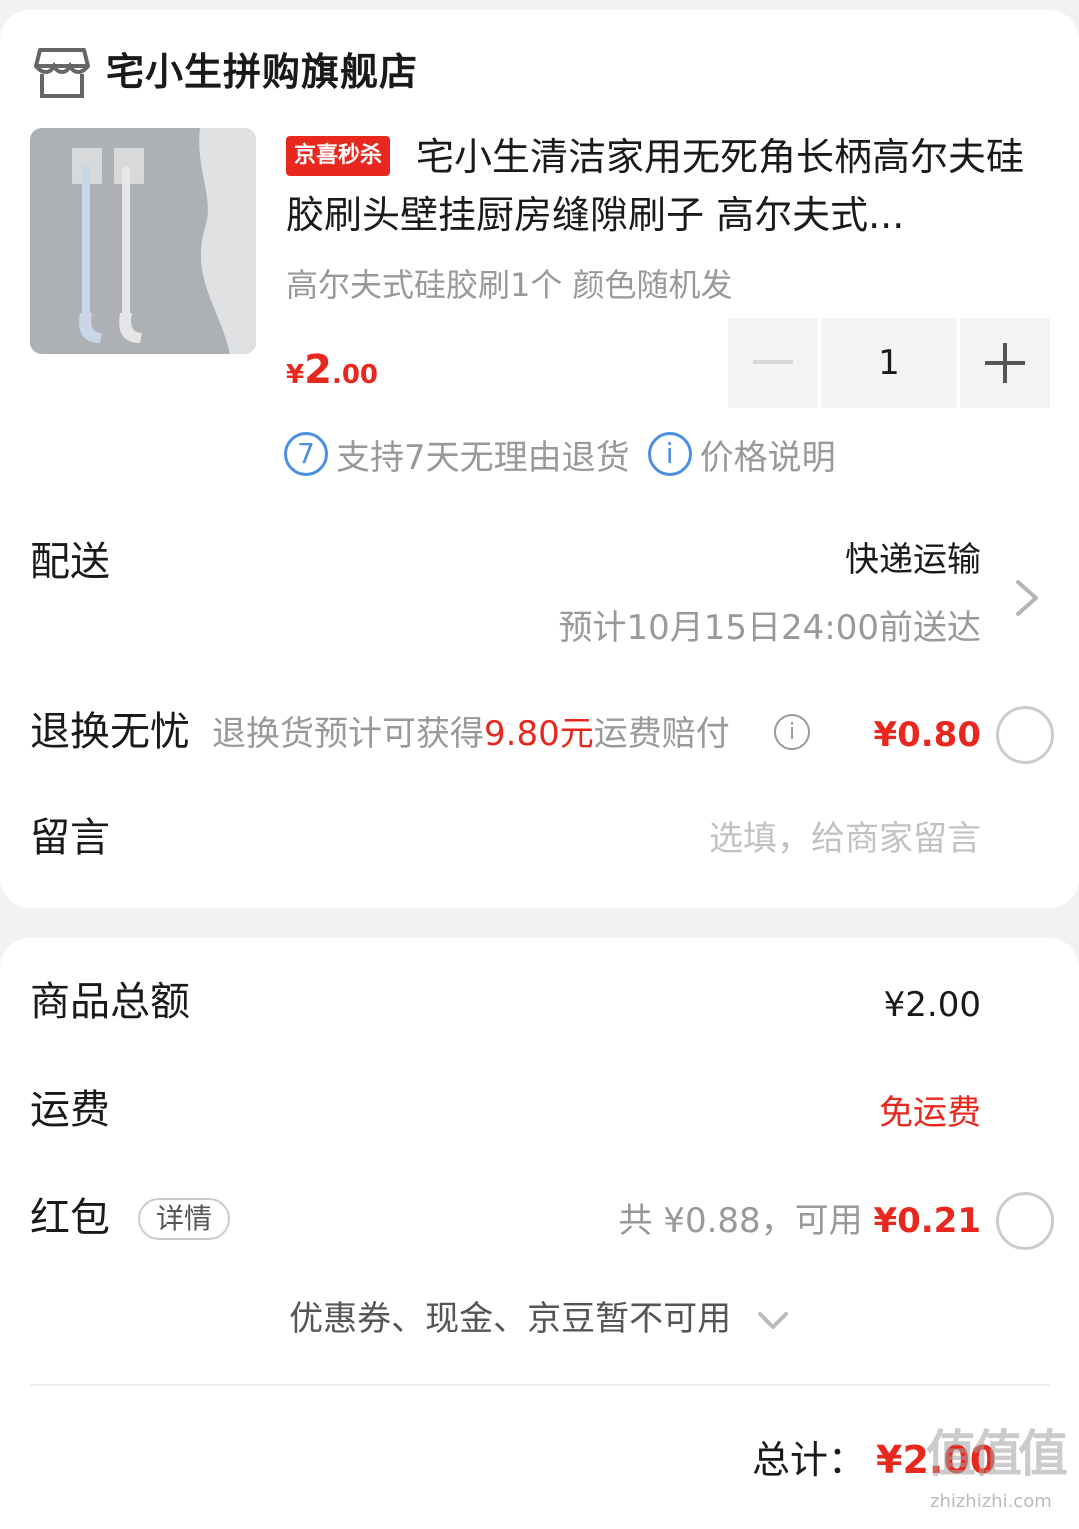 Image resolution: width=1079 pixels, height=1529 pixels. Describe the element at coordinates (930, 1113) in the screenshot. I see `shipping-value: 免运费` at that location.